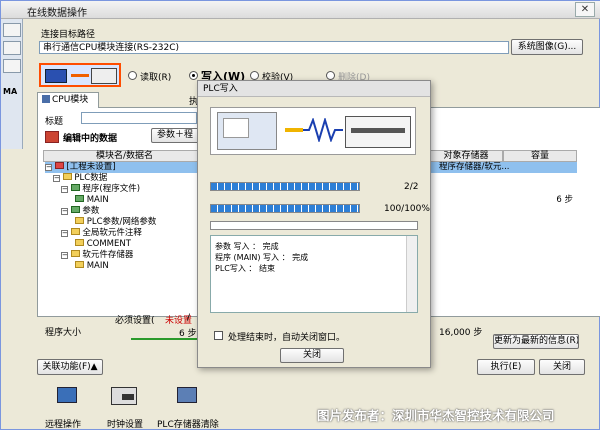 The height and width of the screenshot is (430, 600). What do you see at coordinates (52, 137) in the screenshot?
I see `editing-data-icon` at bounding box center [52, 137].